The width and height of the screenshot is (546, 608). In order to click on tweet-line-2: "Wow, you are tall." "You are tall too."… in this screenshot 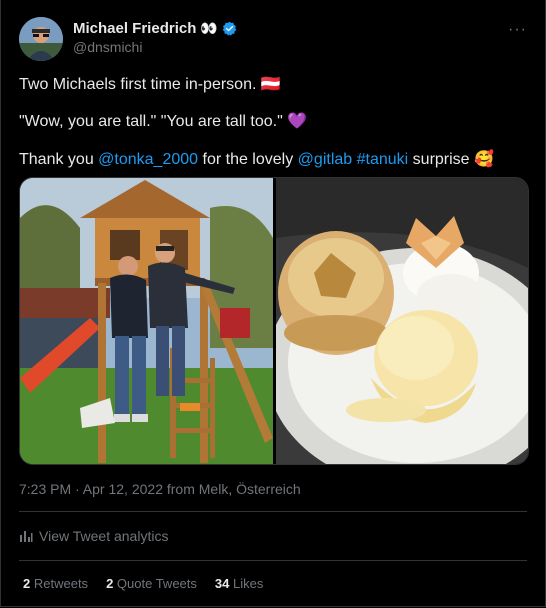, I will do `click(163, 121)`.